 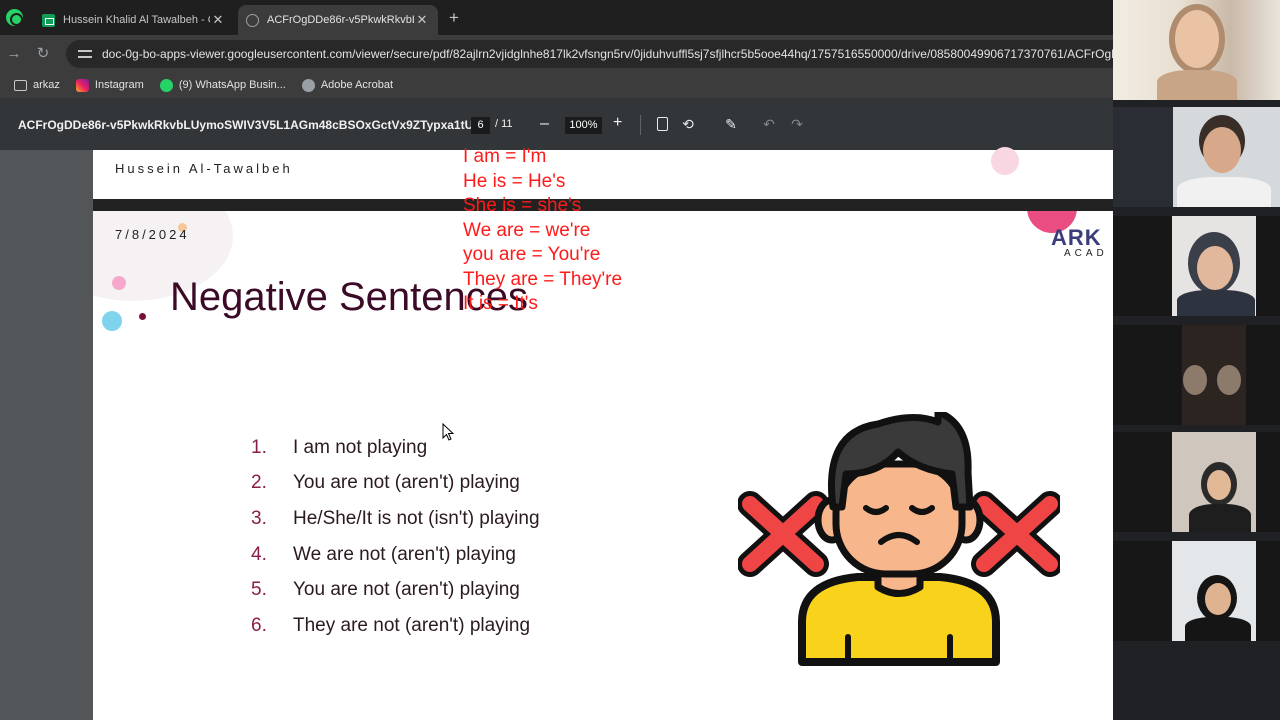 I want to click on list-number: 6., so click(x=259, y=625).